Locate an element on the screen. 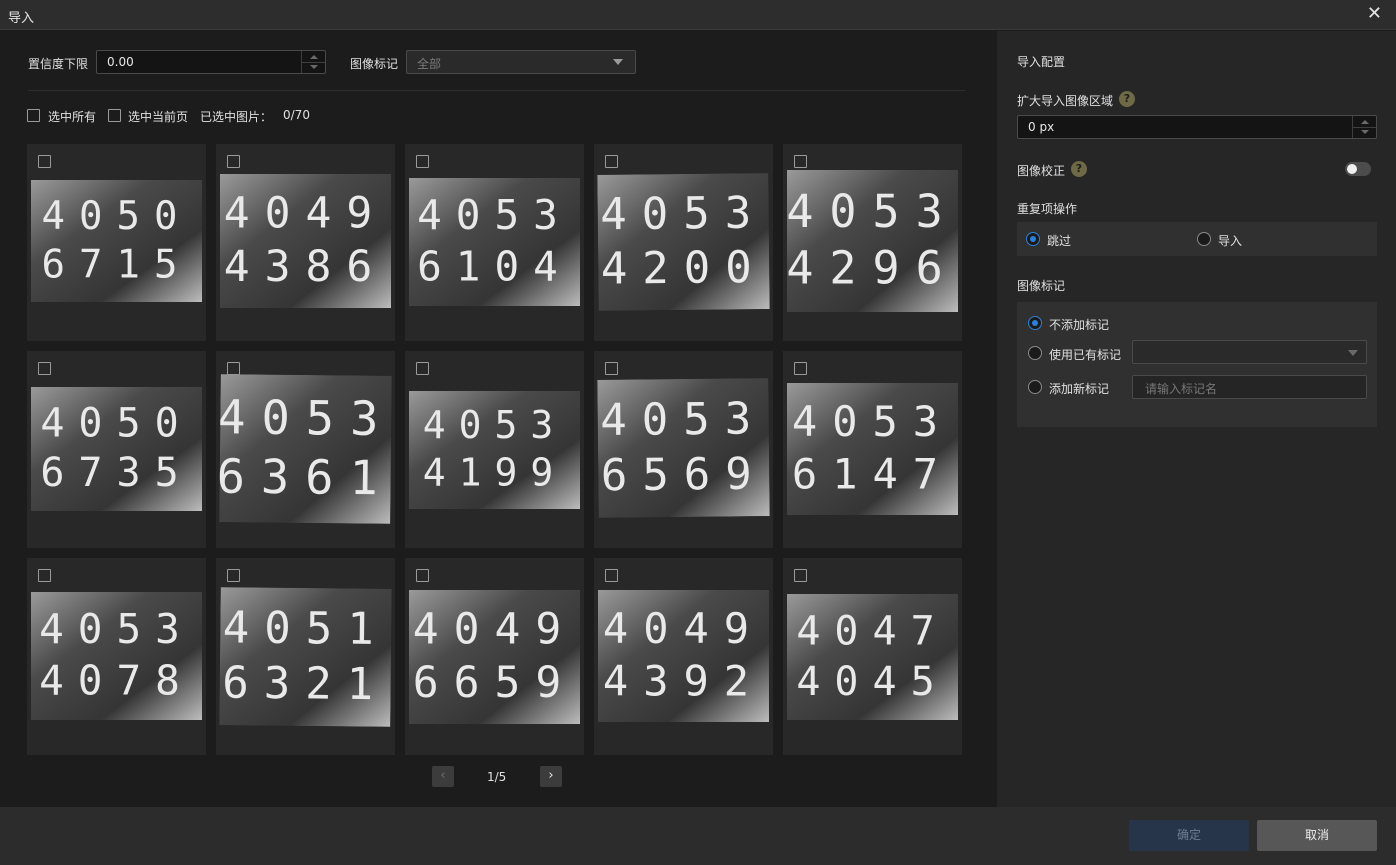 The height and width of the screenshot is (865, 1396). window-title: 导入 is located at coordinates (21, 18).